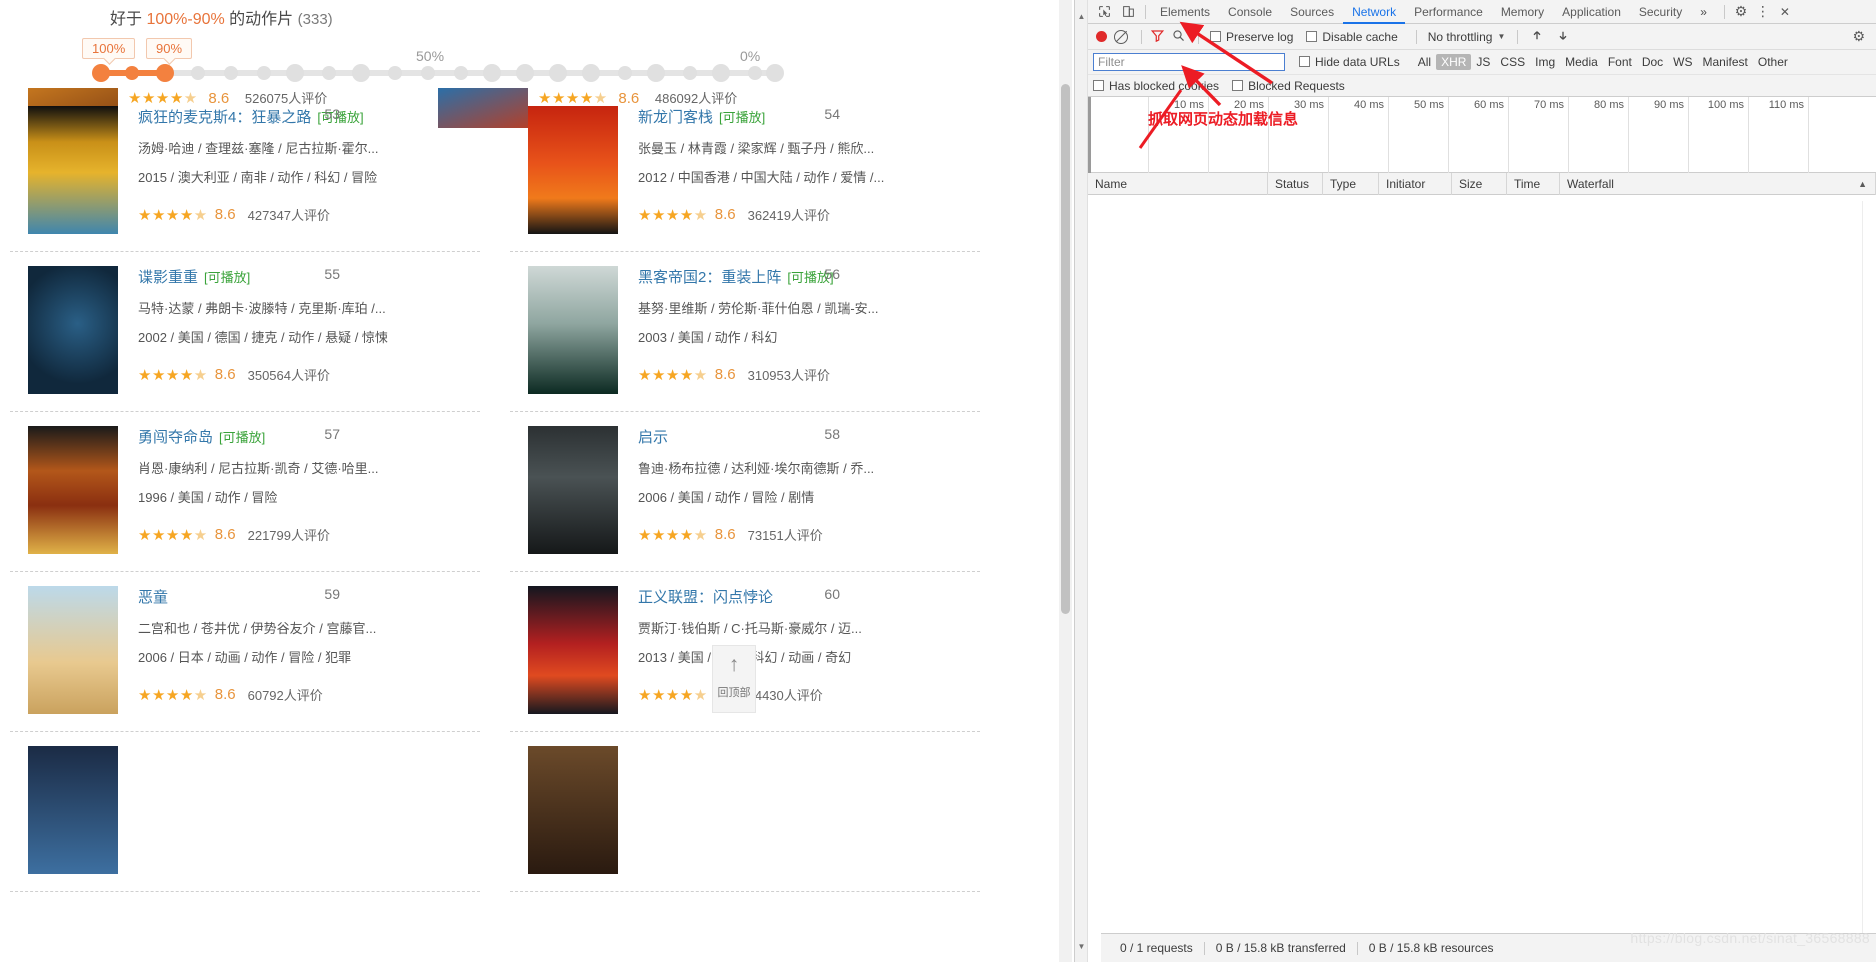  Describe the element at coordinates (153, 596) in the screenshot. I see `movie-title-link: 恶童` at that location.